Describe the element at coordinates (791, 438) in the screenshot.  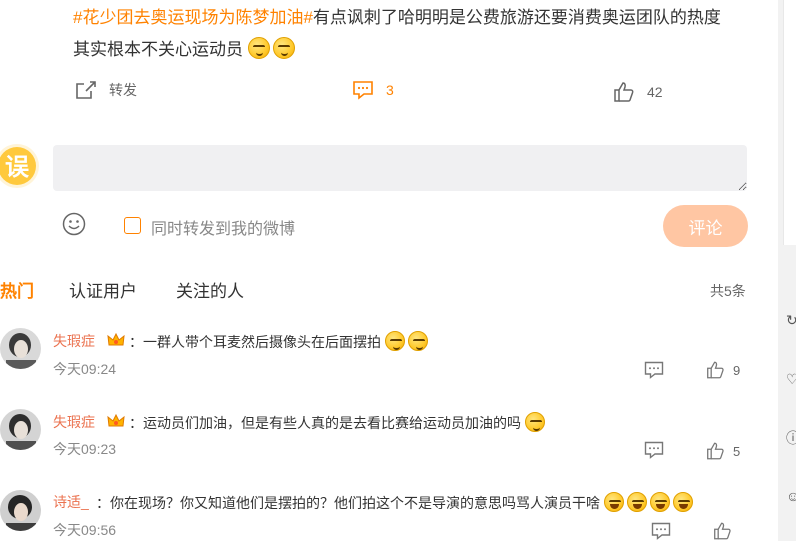
I see `gutter-info-icon: ⓘ` at that location.